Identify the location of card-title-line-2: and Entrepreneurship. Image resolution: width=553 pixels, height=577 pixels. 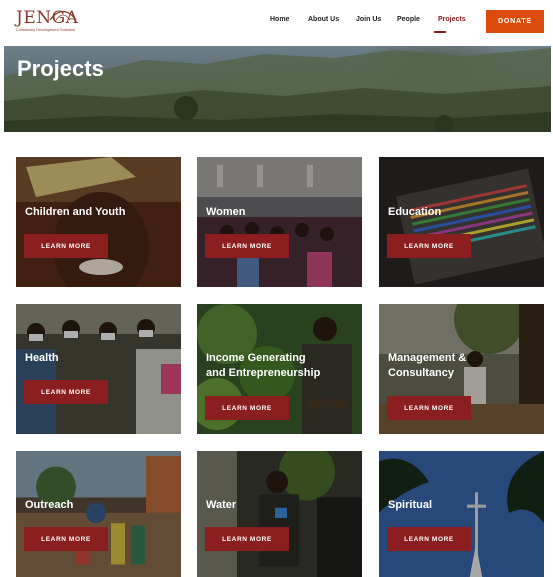
(263, 373).